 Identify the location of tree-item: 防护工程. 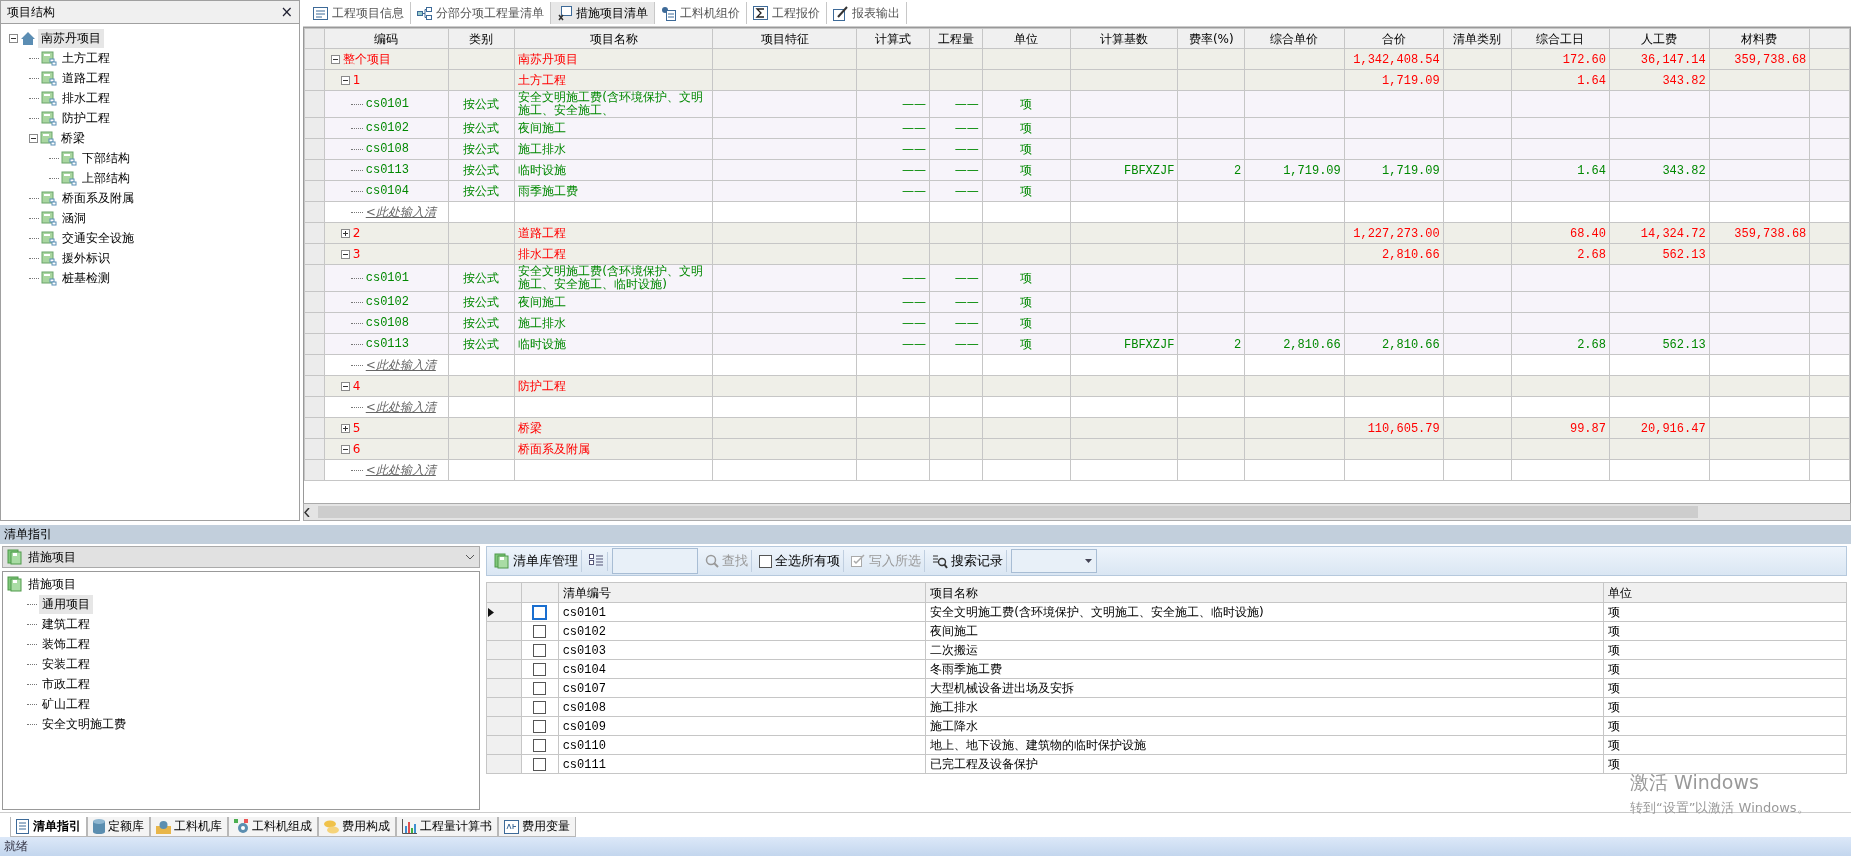
(86, 118).